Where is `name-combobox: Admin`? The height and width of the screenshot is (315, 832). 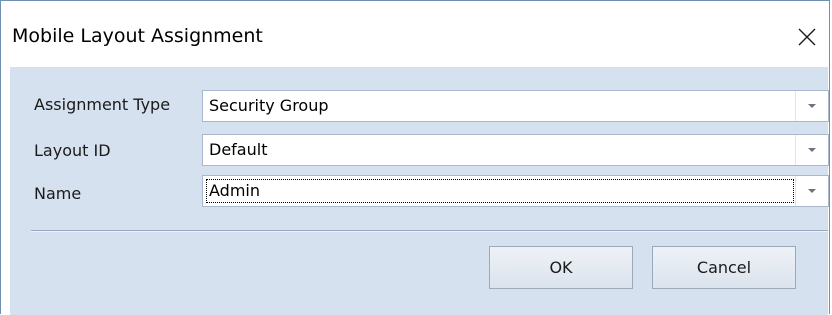 name-combobox: Admin is located at coordinates (515, 191).